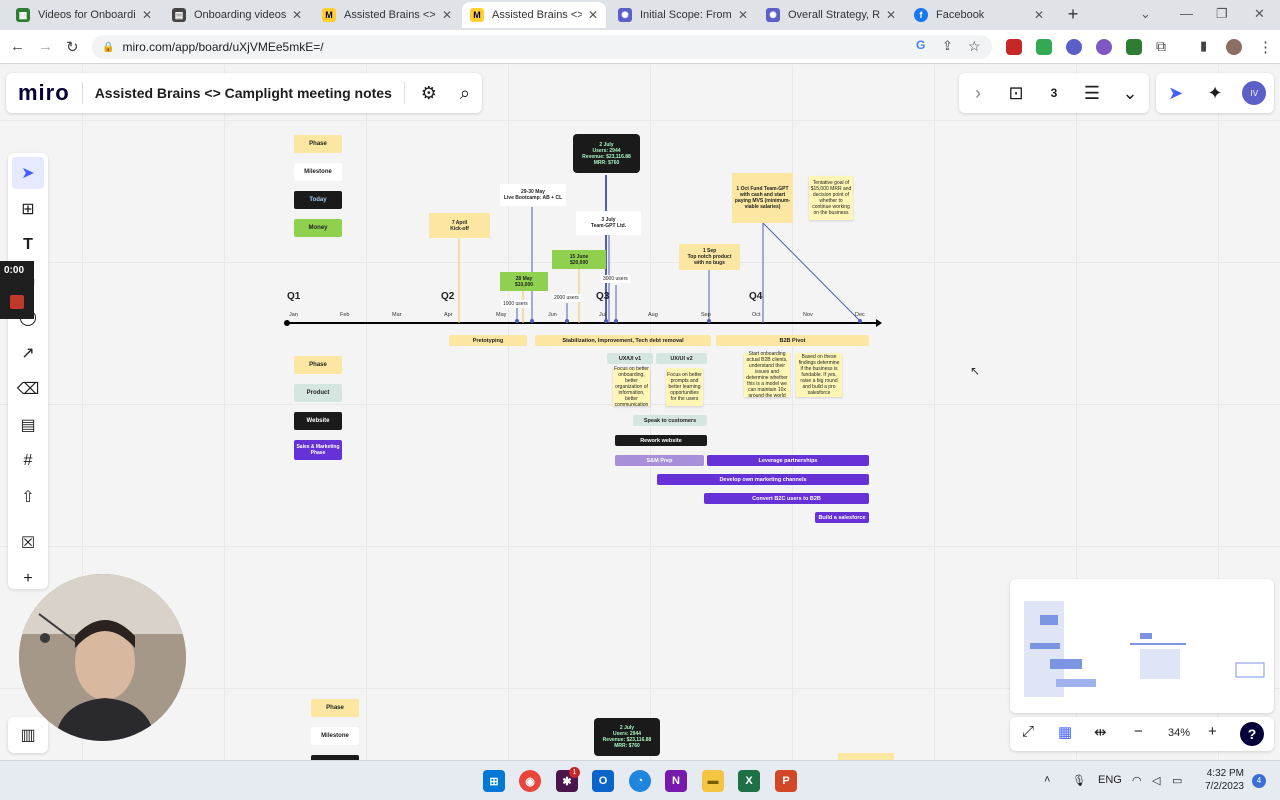  What do you see at coordinates (28, 389) in the screenshot?
I see `eraser-icon: ⌫` at bounding box center [28, 389].